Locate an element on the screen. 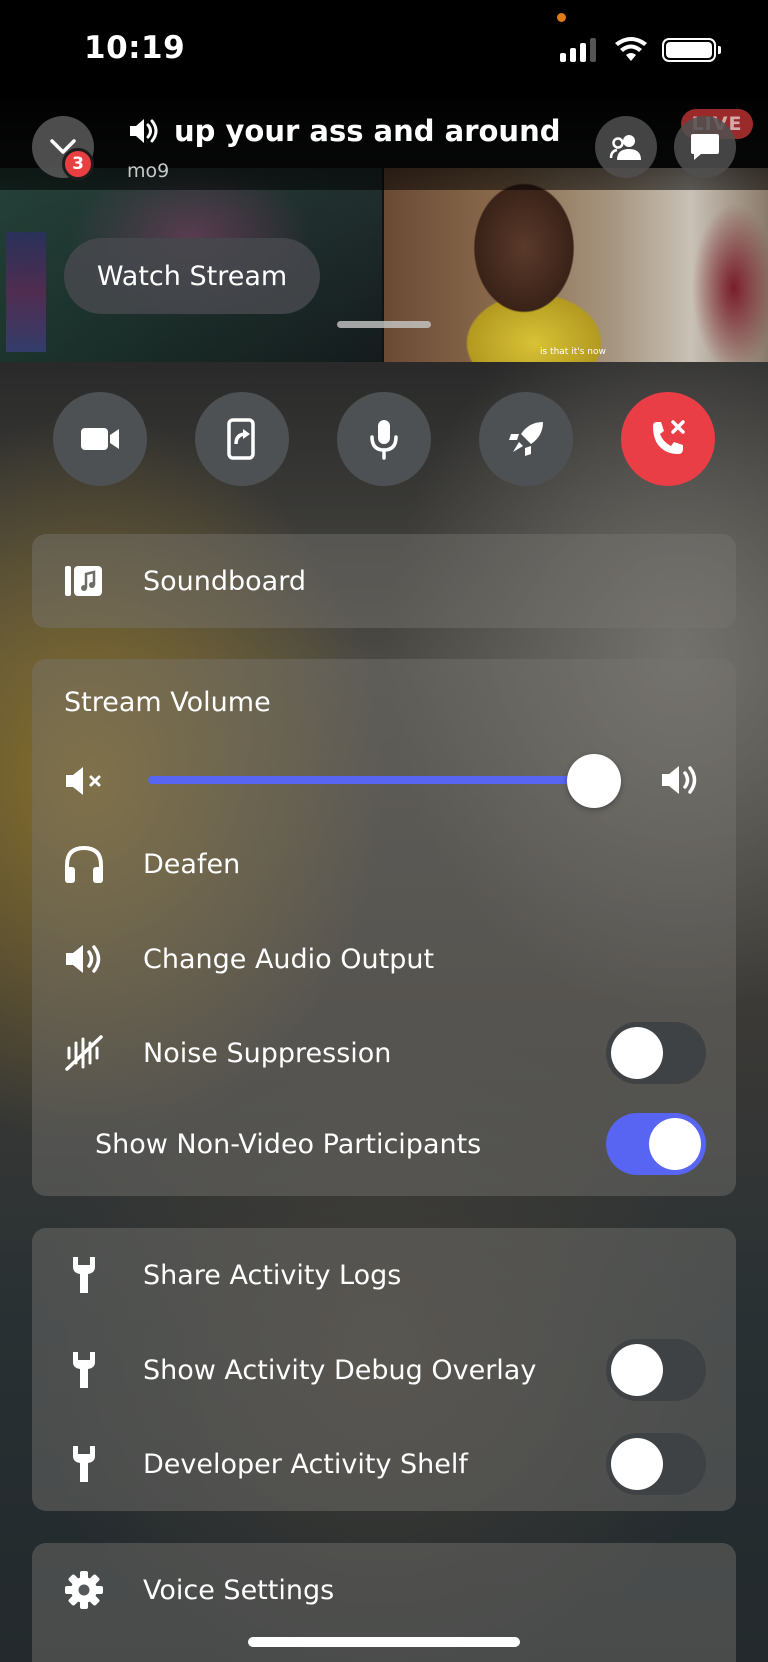  video-subtitle: is that it's now is located at coordinates (573, 352).